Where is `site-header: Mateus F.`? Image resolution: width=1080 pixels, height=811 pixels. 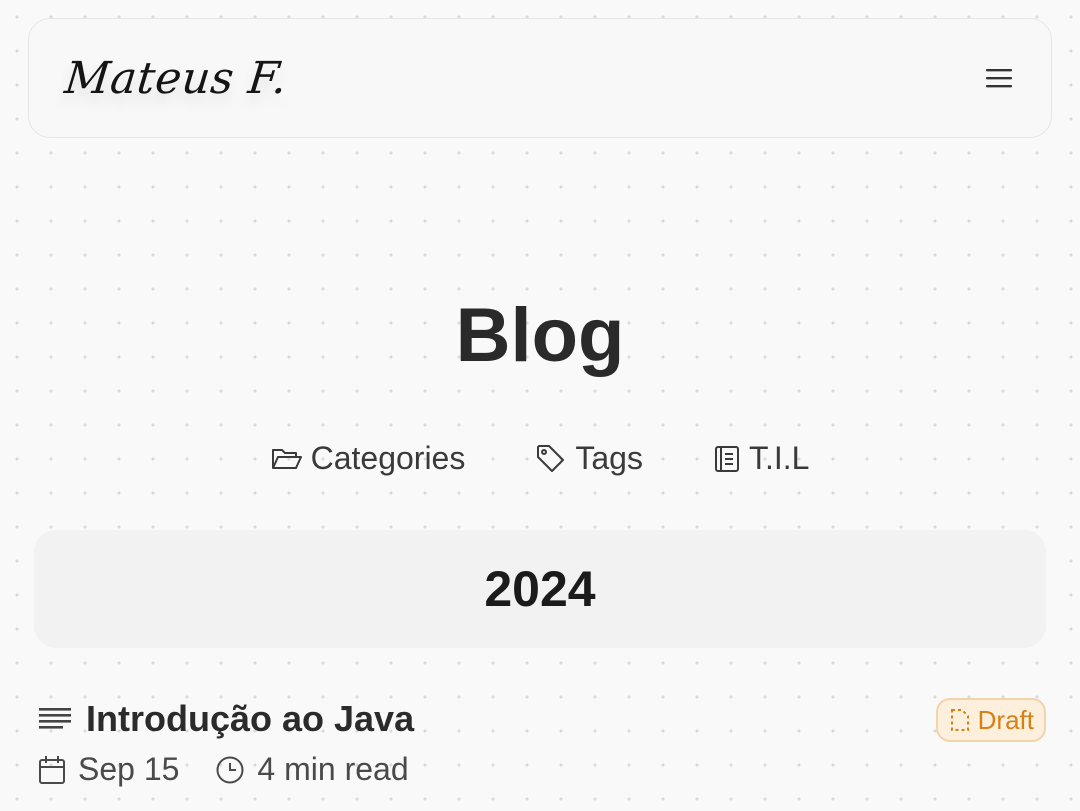 site-header: Mateus F. is located at coordinates (540, 78).